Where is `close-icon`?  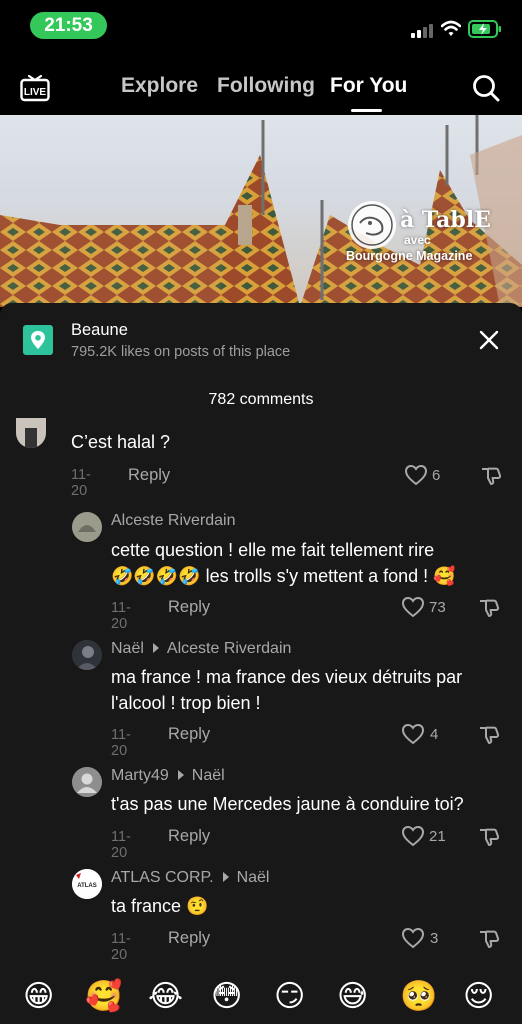 close-icon is located at coordinates (489, 340).